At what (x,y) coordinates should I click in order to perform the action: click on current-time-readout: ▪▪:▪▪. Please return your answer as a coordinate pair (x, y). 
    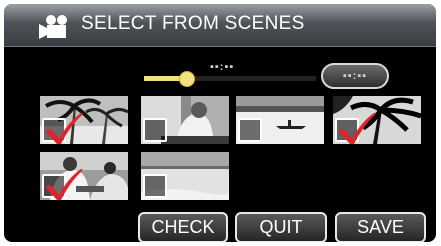
    Looking at the image, I should click on (222, 67).